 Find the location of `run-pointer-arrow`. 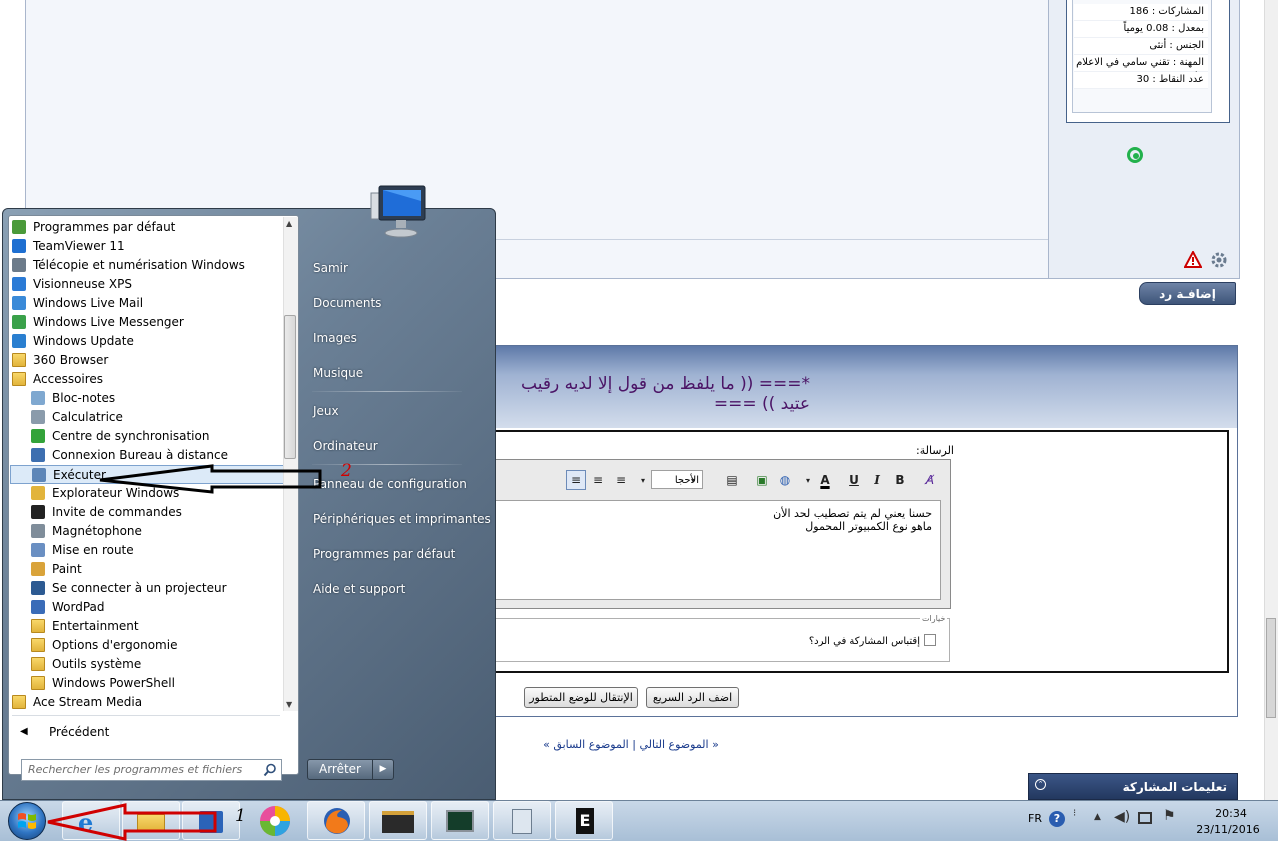

run-pointer-arrow is located at coordinates (210, 479).